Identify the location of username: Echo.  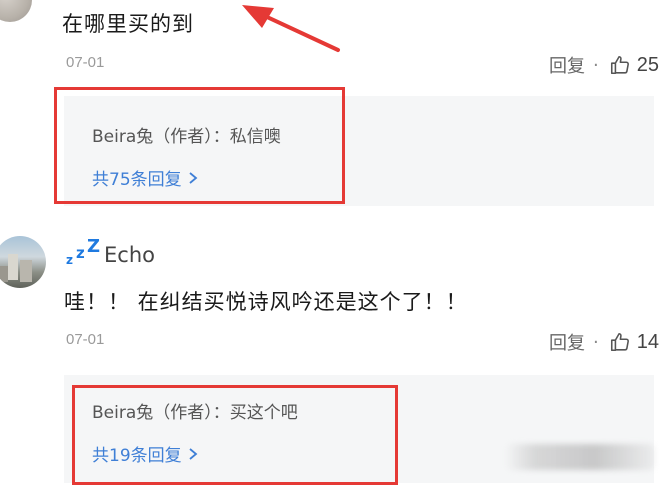
(129, 255).